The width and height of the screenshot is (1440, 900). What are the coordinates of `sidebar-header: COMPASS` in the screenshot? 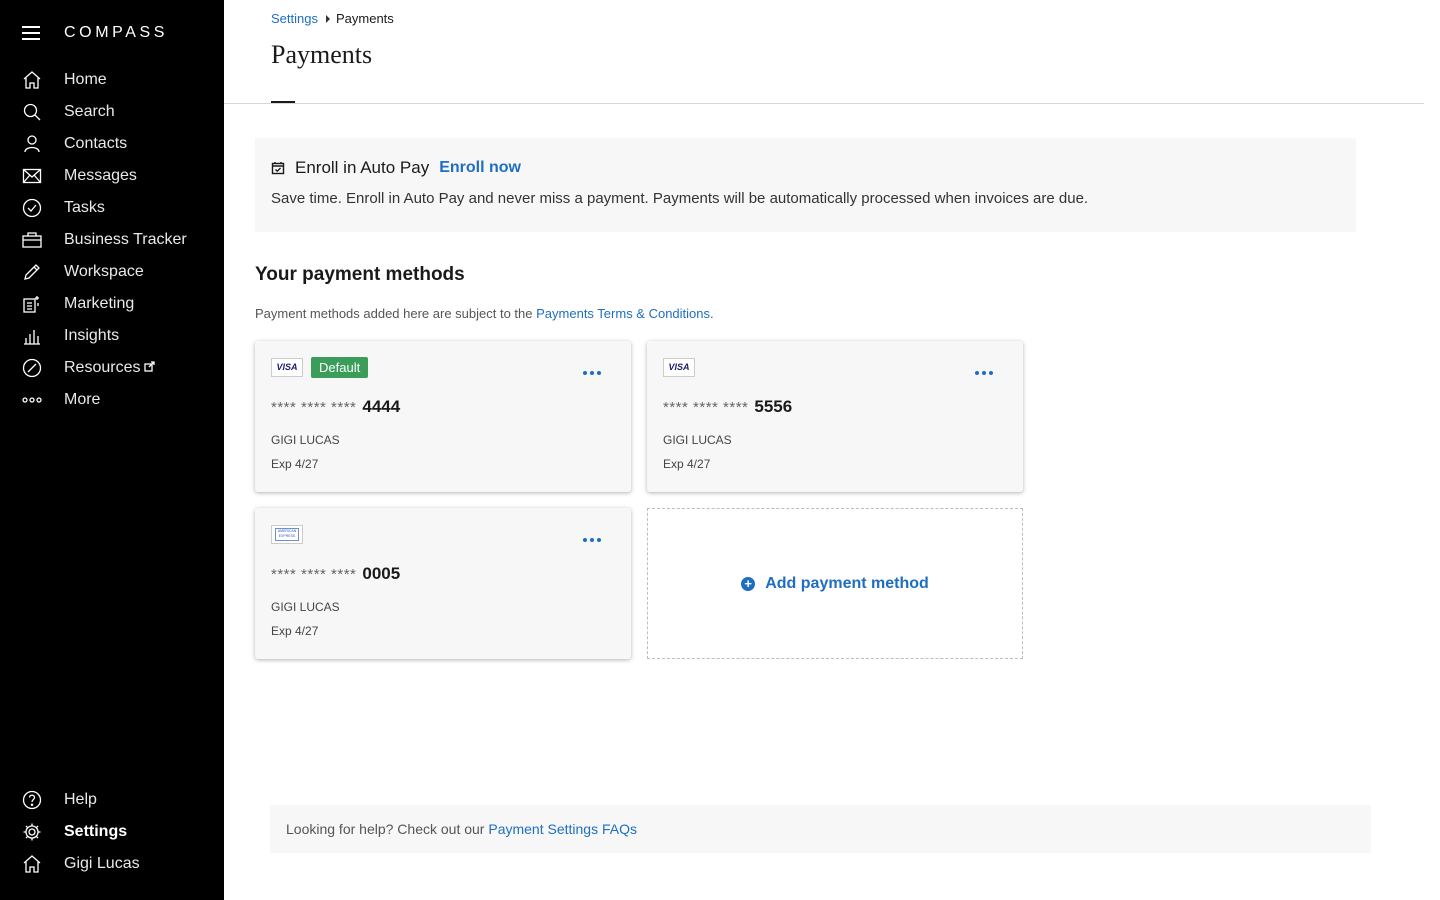 It's located at (95, 33).